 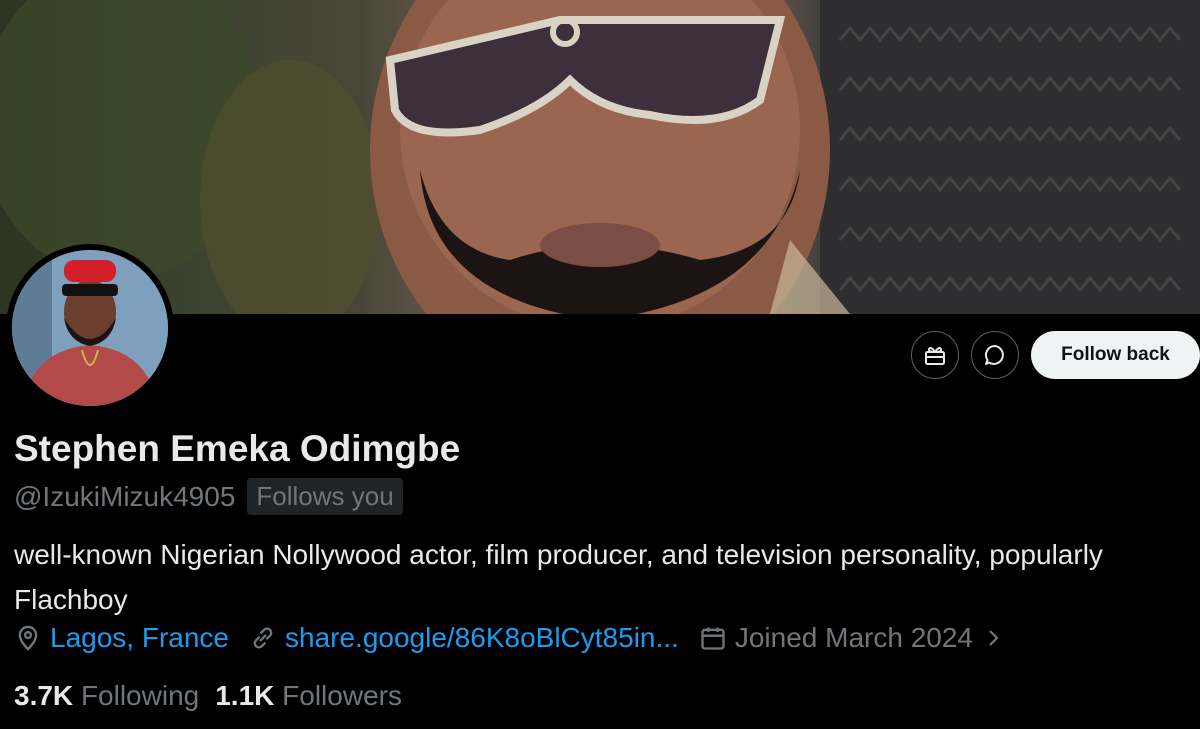 I want to click on message-icon, so click(x=994, y=354).